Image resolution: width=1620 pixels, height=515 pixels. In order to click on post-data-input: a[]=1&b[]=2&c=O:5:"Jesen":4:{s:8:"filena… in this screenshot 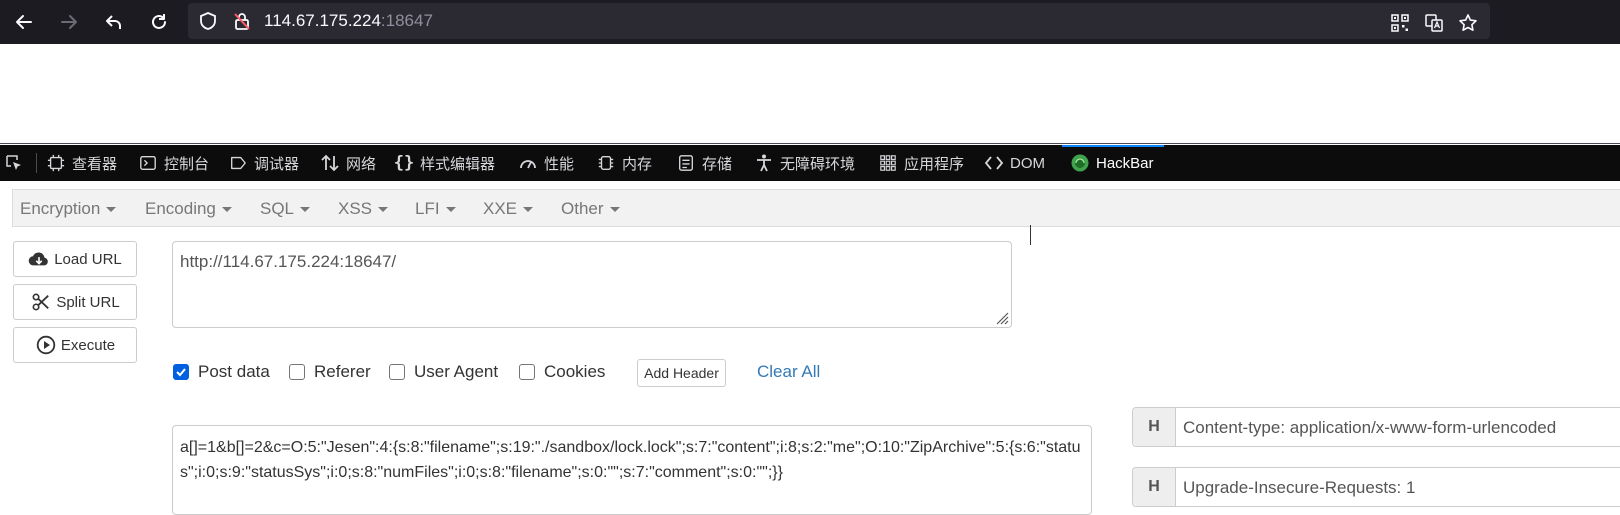, I will do `click(632, 470)`.